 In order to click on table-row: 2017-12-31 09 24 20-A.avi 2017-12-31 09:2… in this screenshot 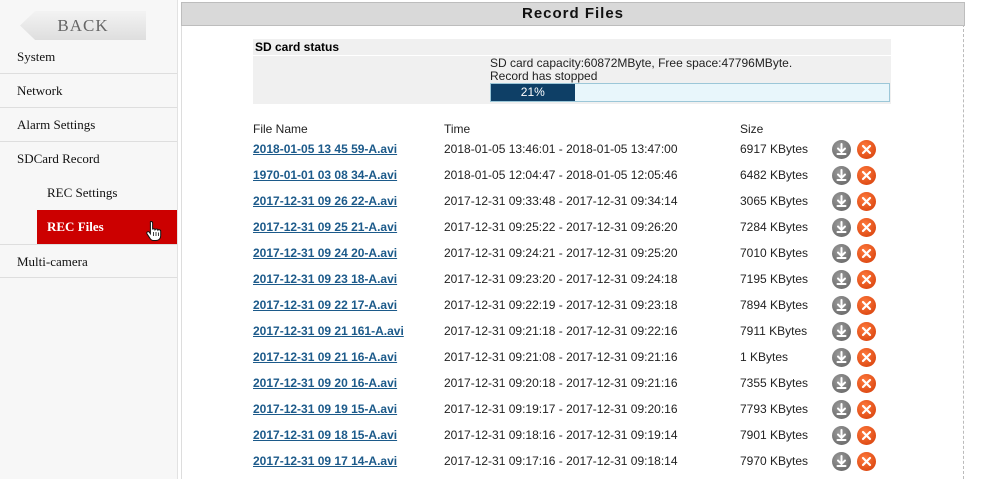, I will do `click(450, 257)`.